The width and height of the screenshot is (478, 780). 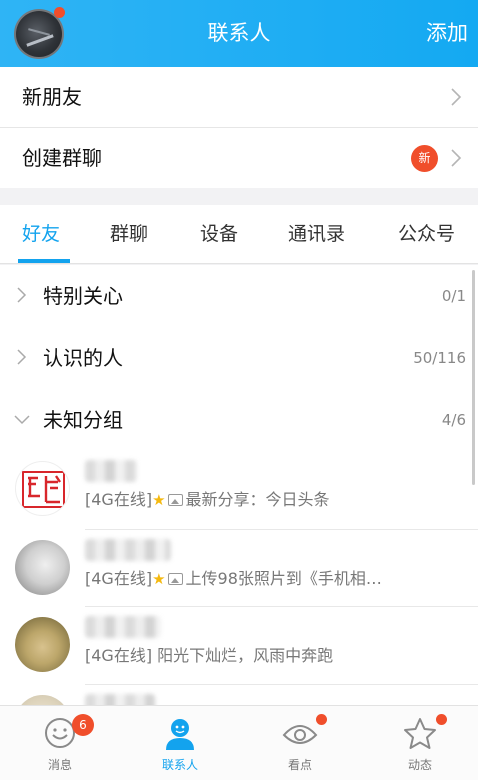 I want to click on list-item: [4G在线]★ 最新分享：今日头条, so click(x=239, y=490).